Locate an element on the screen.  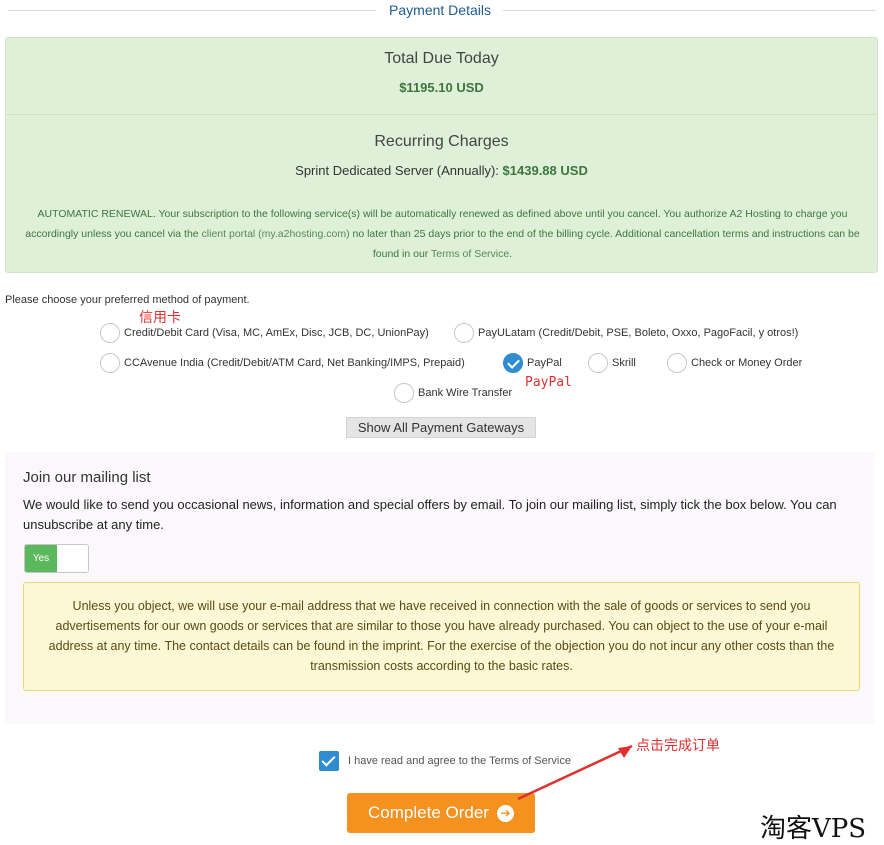
mailing-list-title: Join our mailing list is located at coordinates (87, 477).